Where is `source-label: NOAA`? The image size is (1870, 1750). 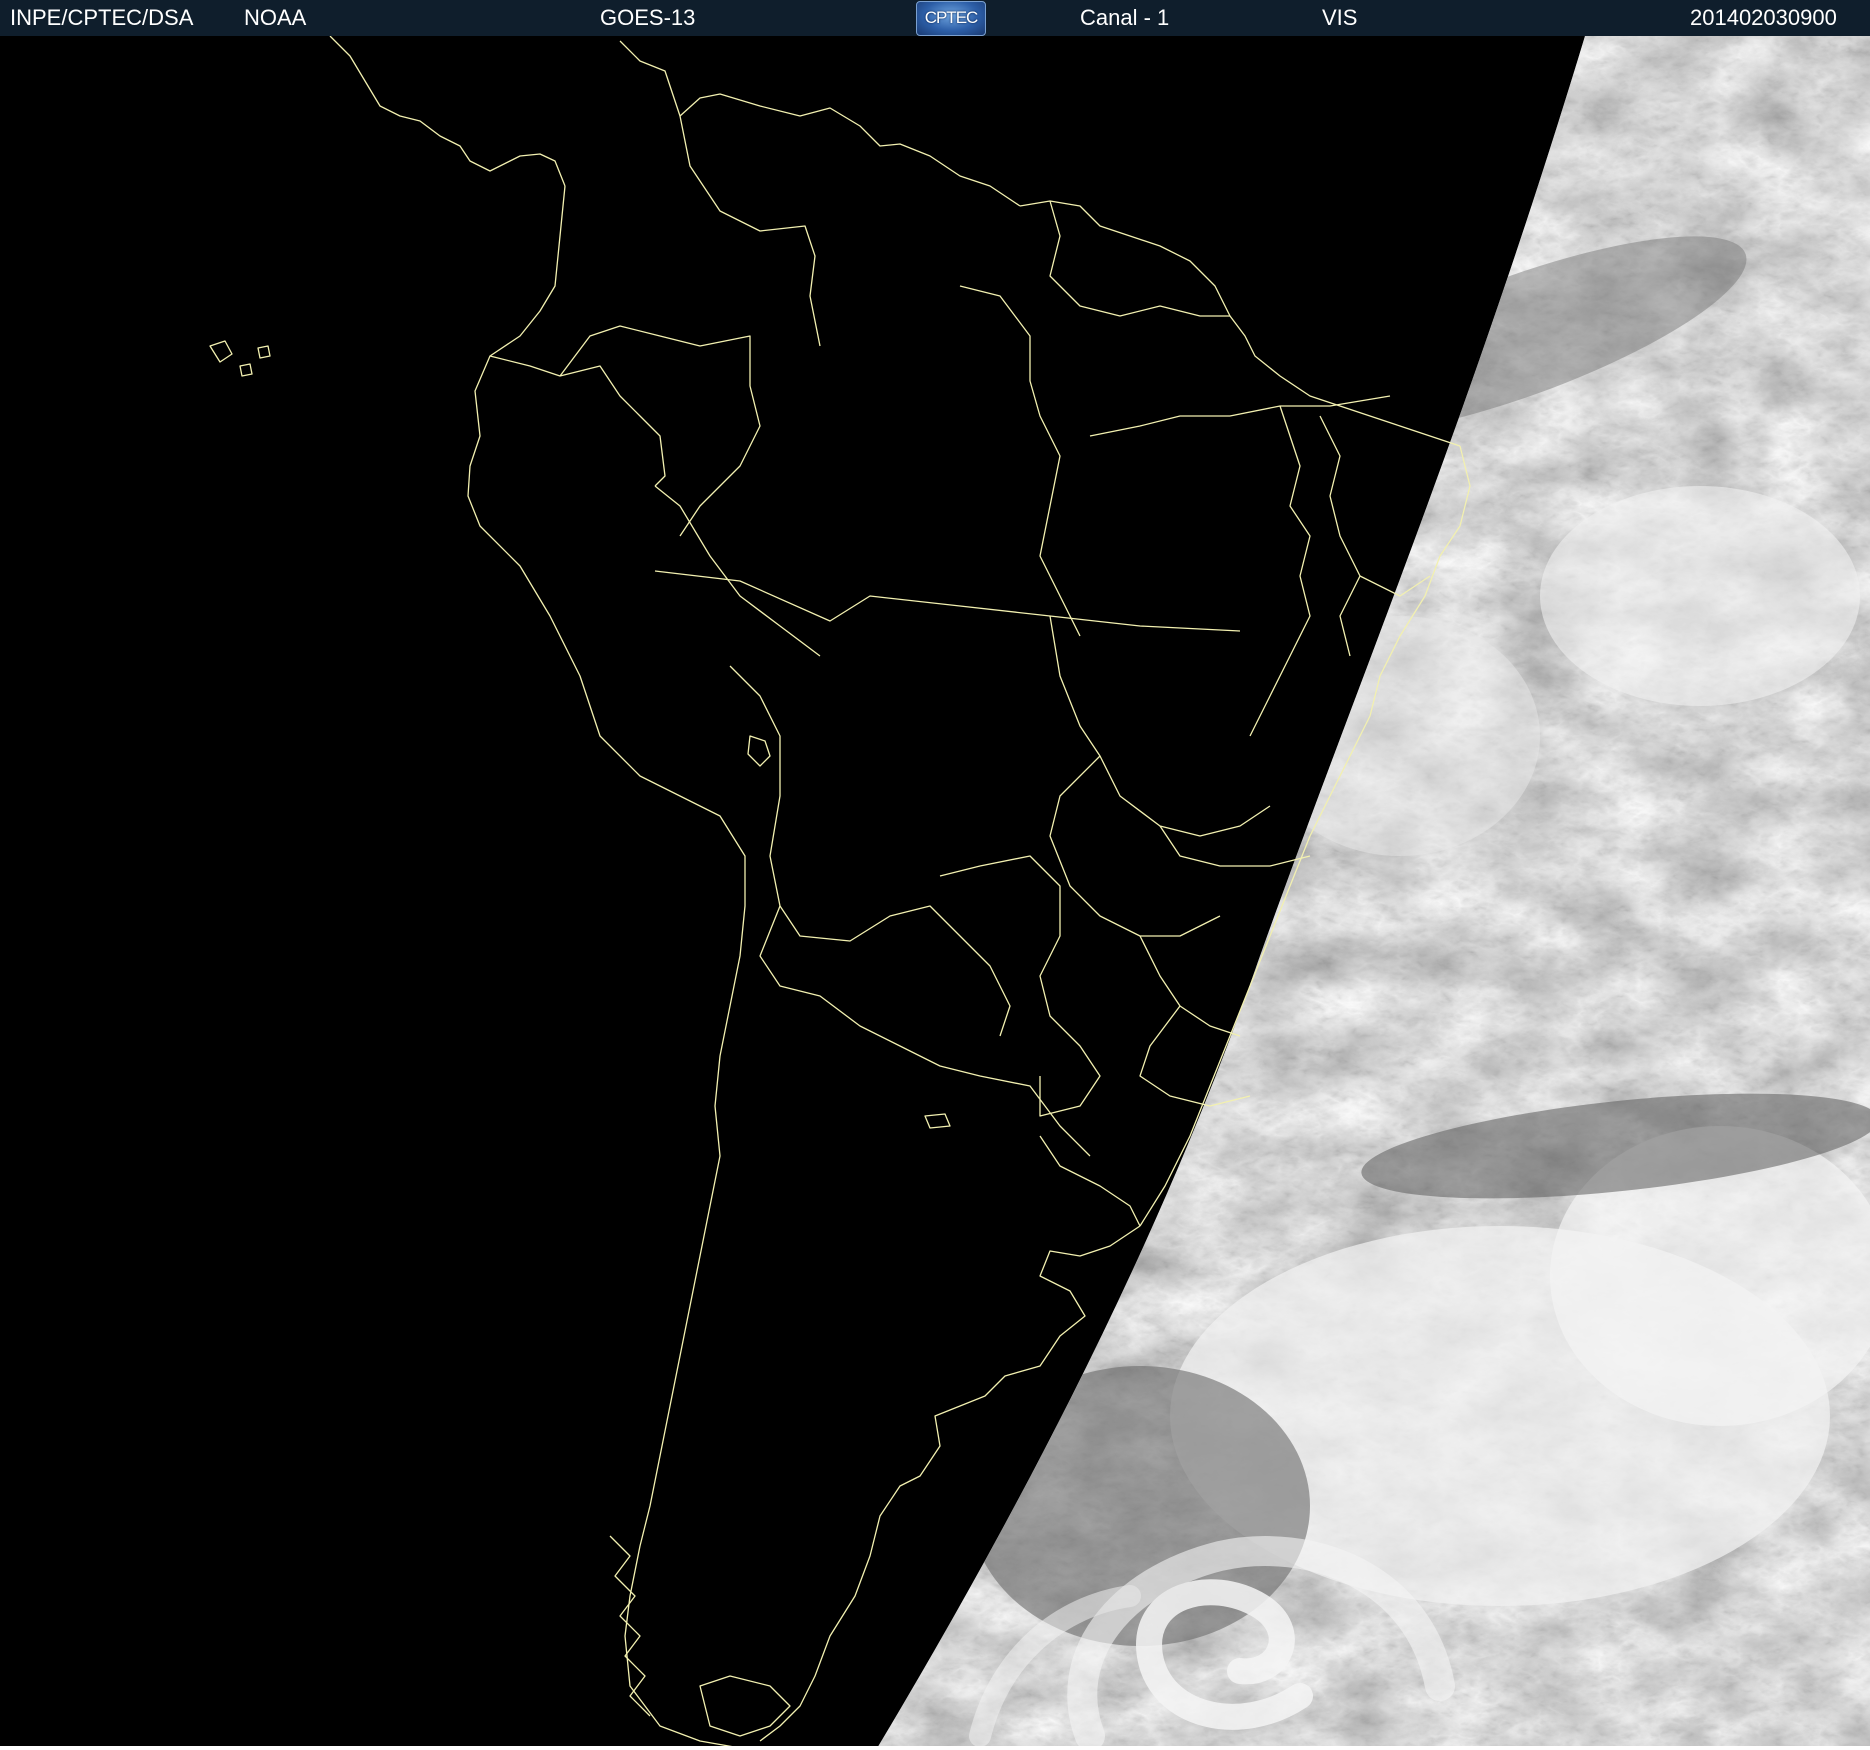 source-label: NOAA is located at coordinates (275, 17).